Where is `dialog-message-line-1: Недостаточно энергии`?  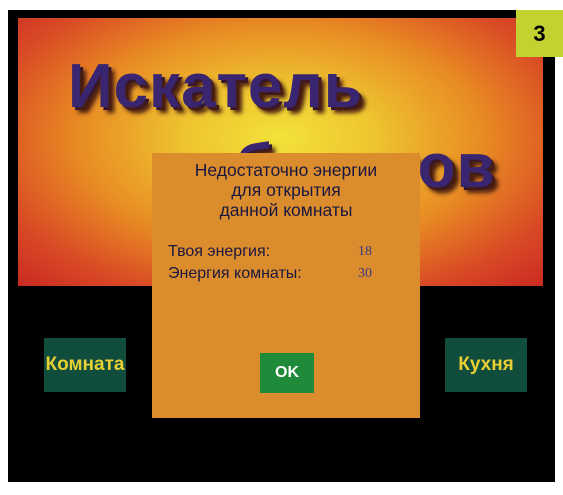 dialog-message-line-1: Недостаточно энергии is located at coordinates (286, 170).